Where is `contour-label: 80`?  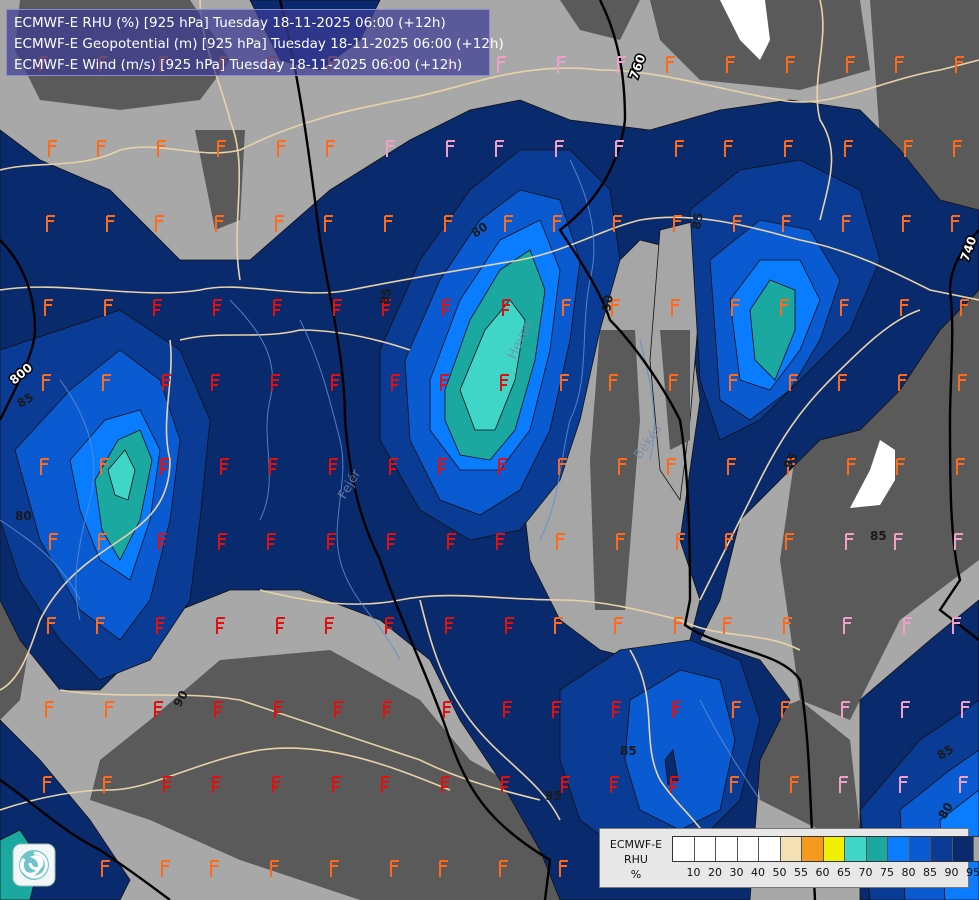
contour-label: 80 is located at coordinates (23, 516).